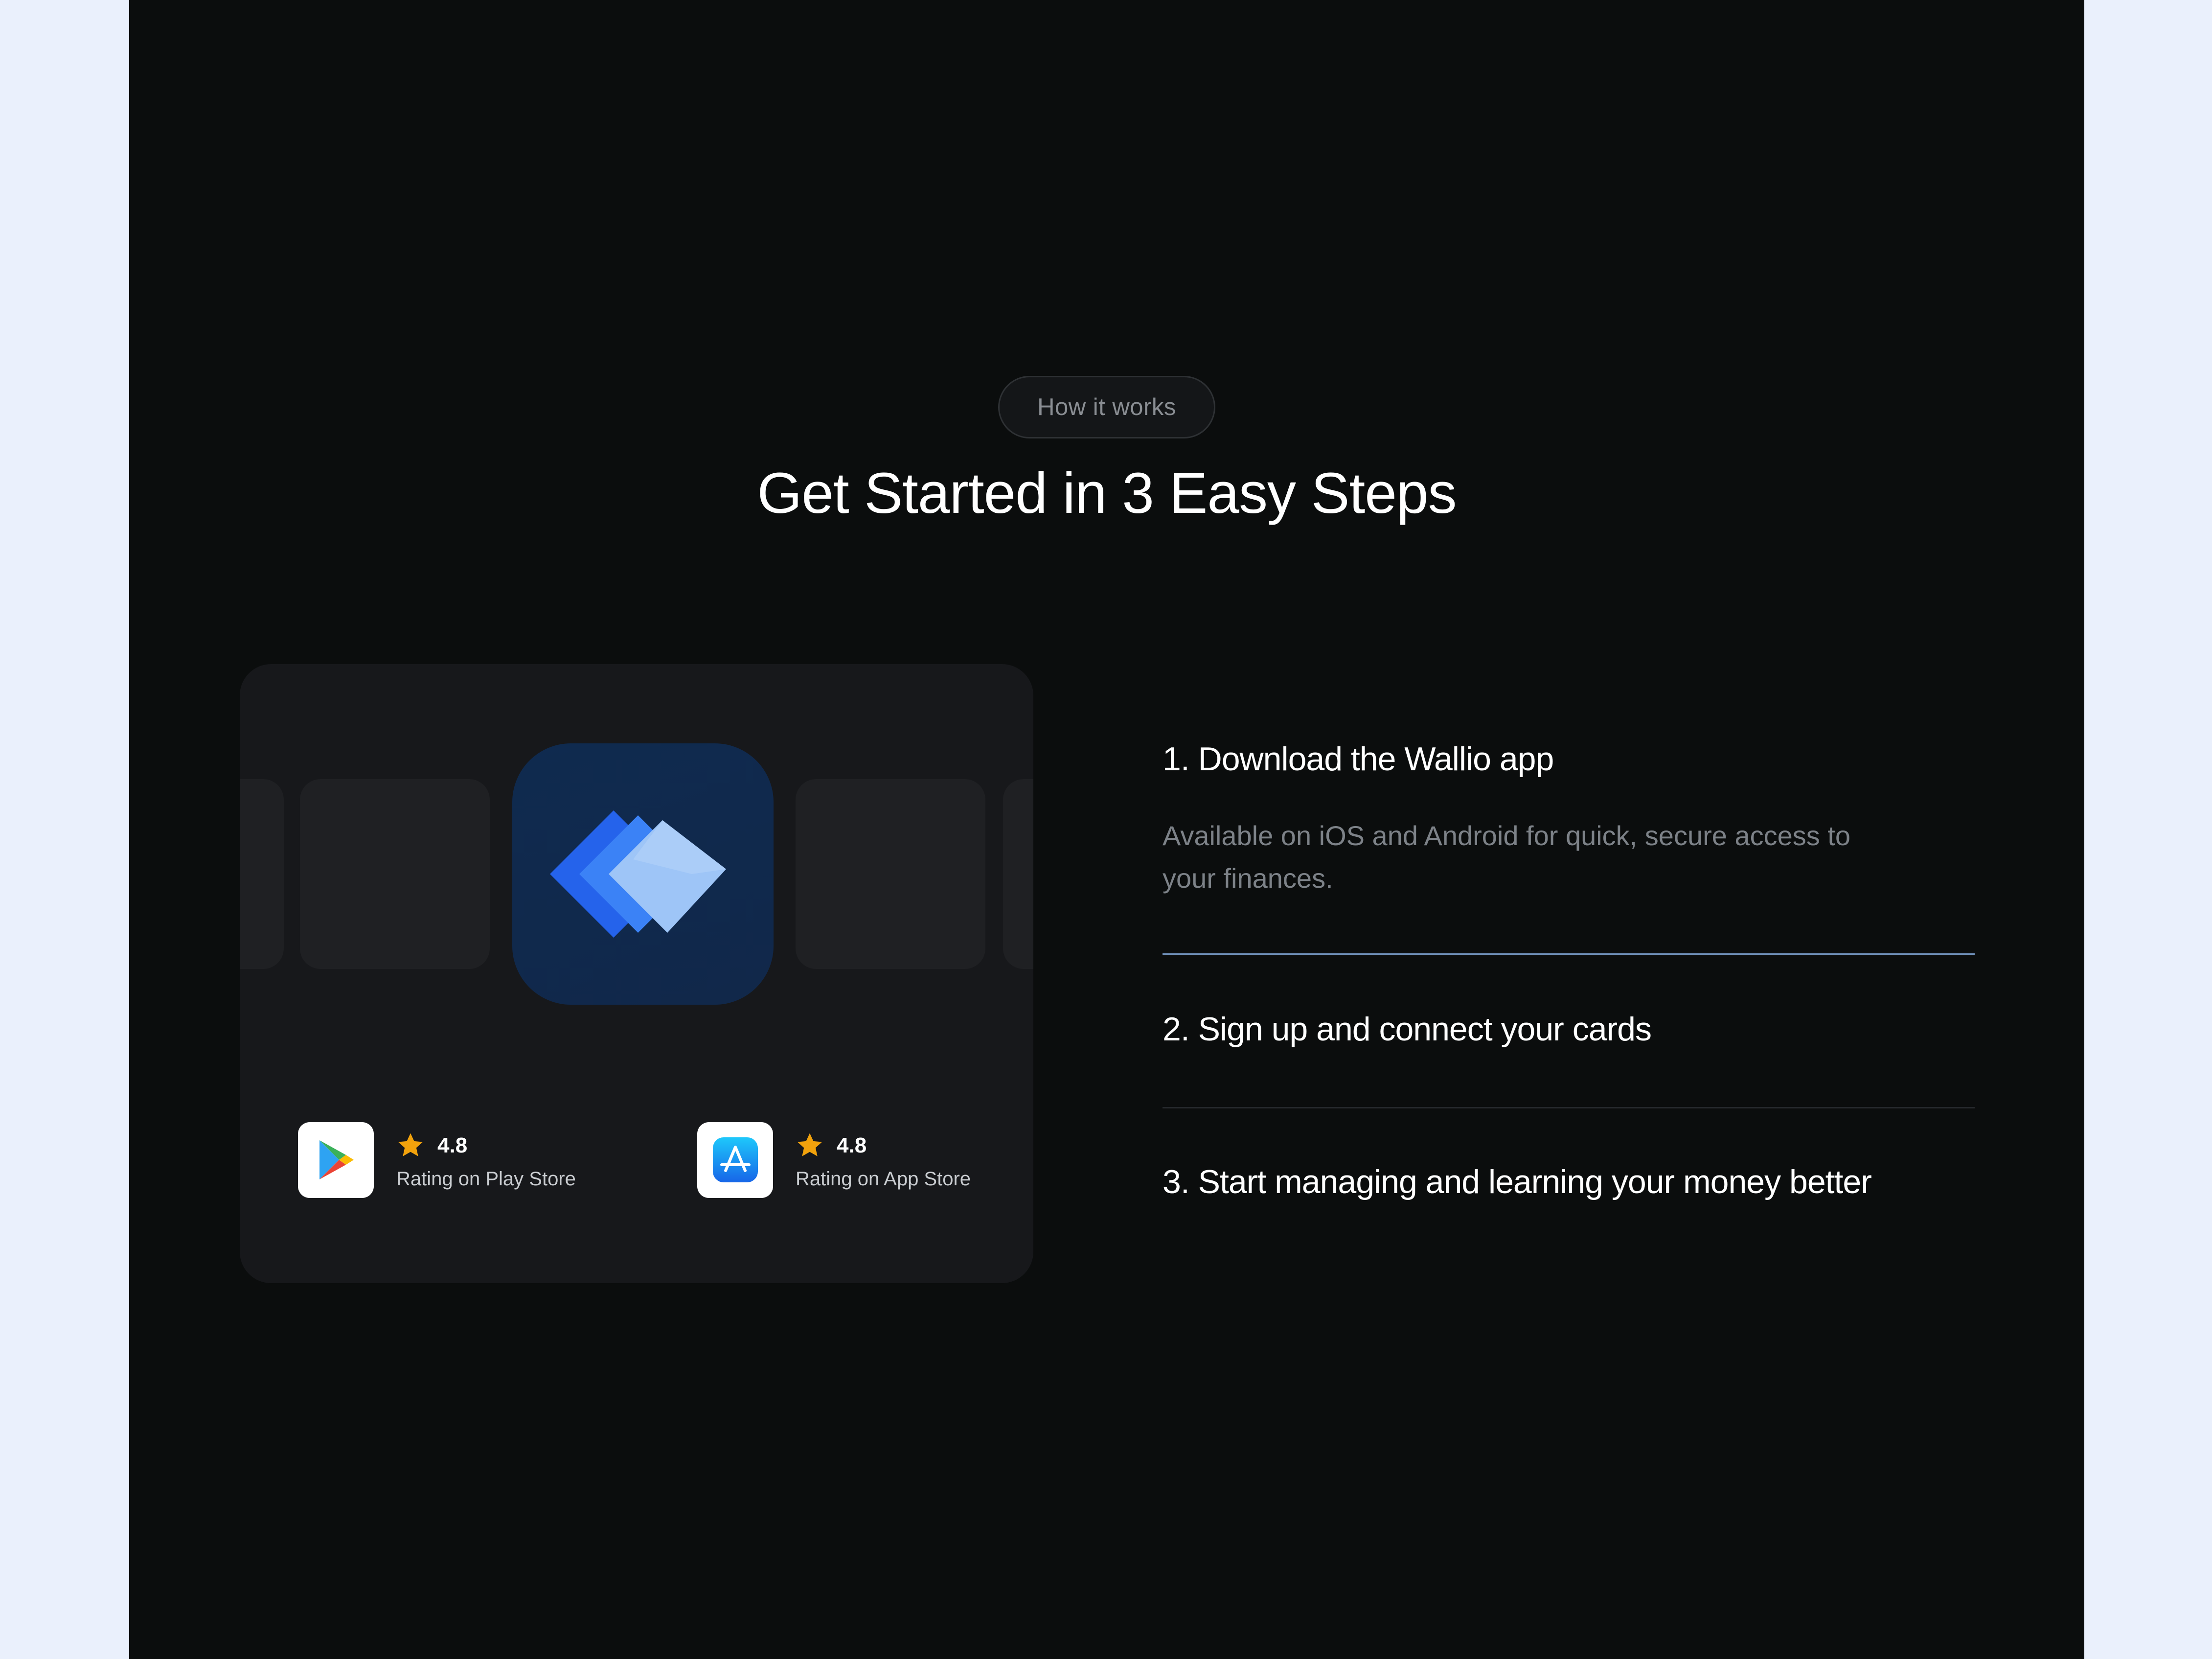 The width and height of the screenshot is (2212, 1659). I want to click on step-2-title: 2. Sign up and connect your cards, so click(1408, 1029).